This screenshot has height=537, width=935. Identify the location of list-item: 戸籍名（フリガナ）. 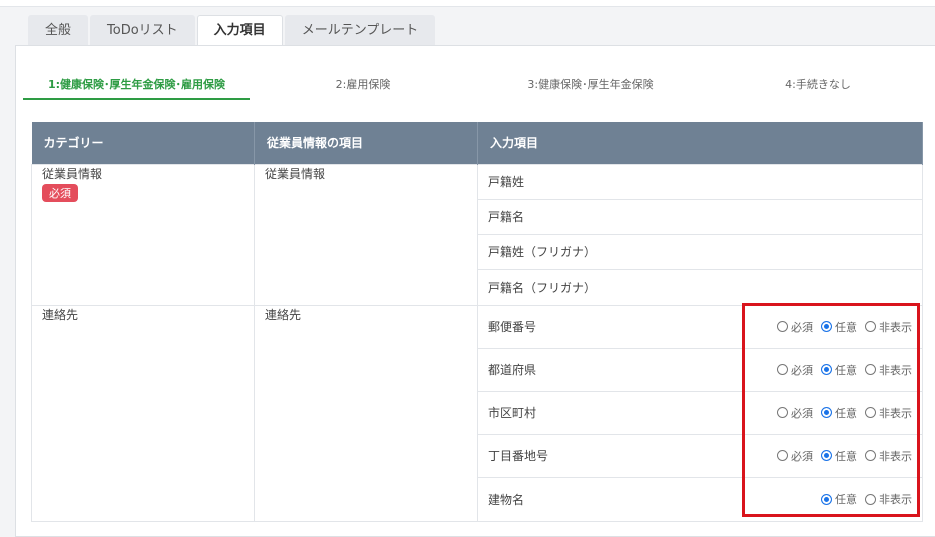
(700, 287).